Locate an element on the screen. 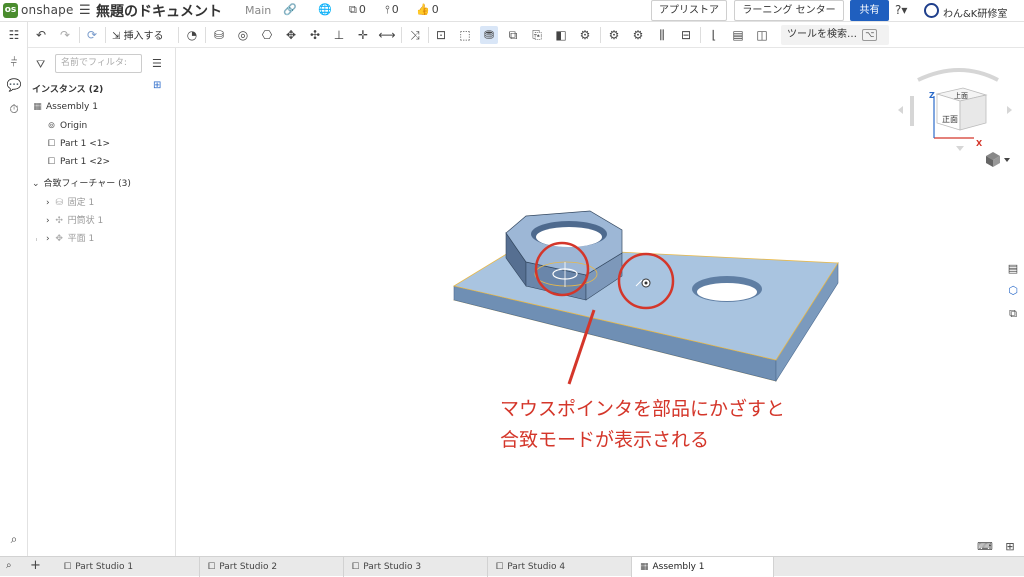 The width and height of the screenshot is (1024, 577). replicate-icon: ⬚ is located at coordinates (465, 35).